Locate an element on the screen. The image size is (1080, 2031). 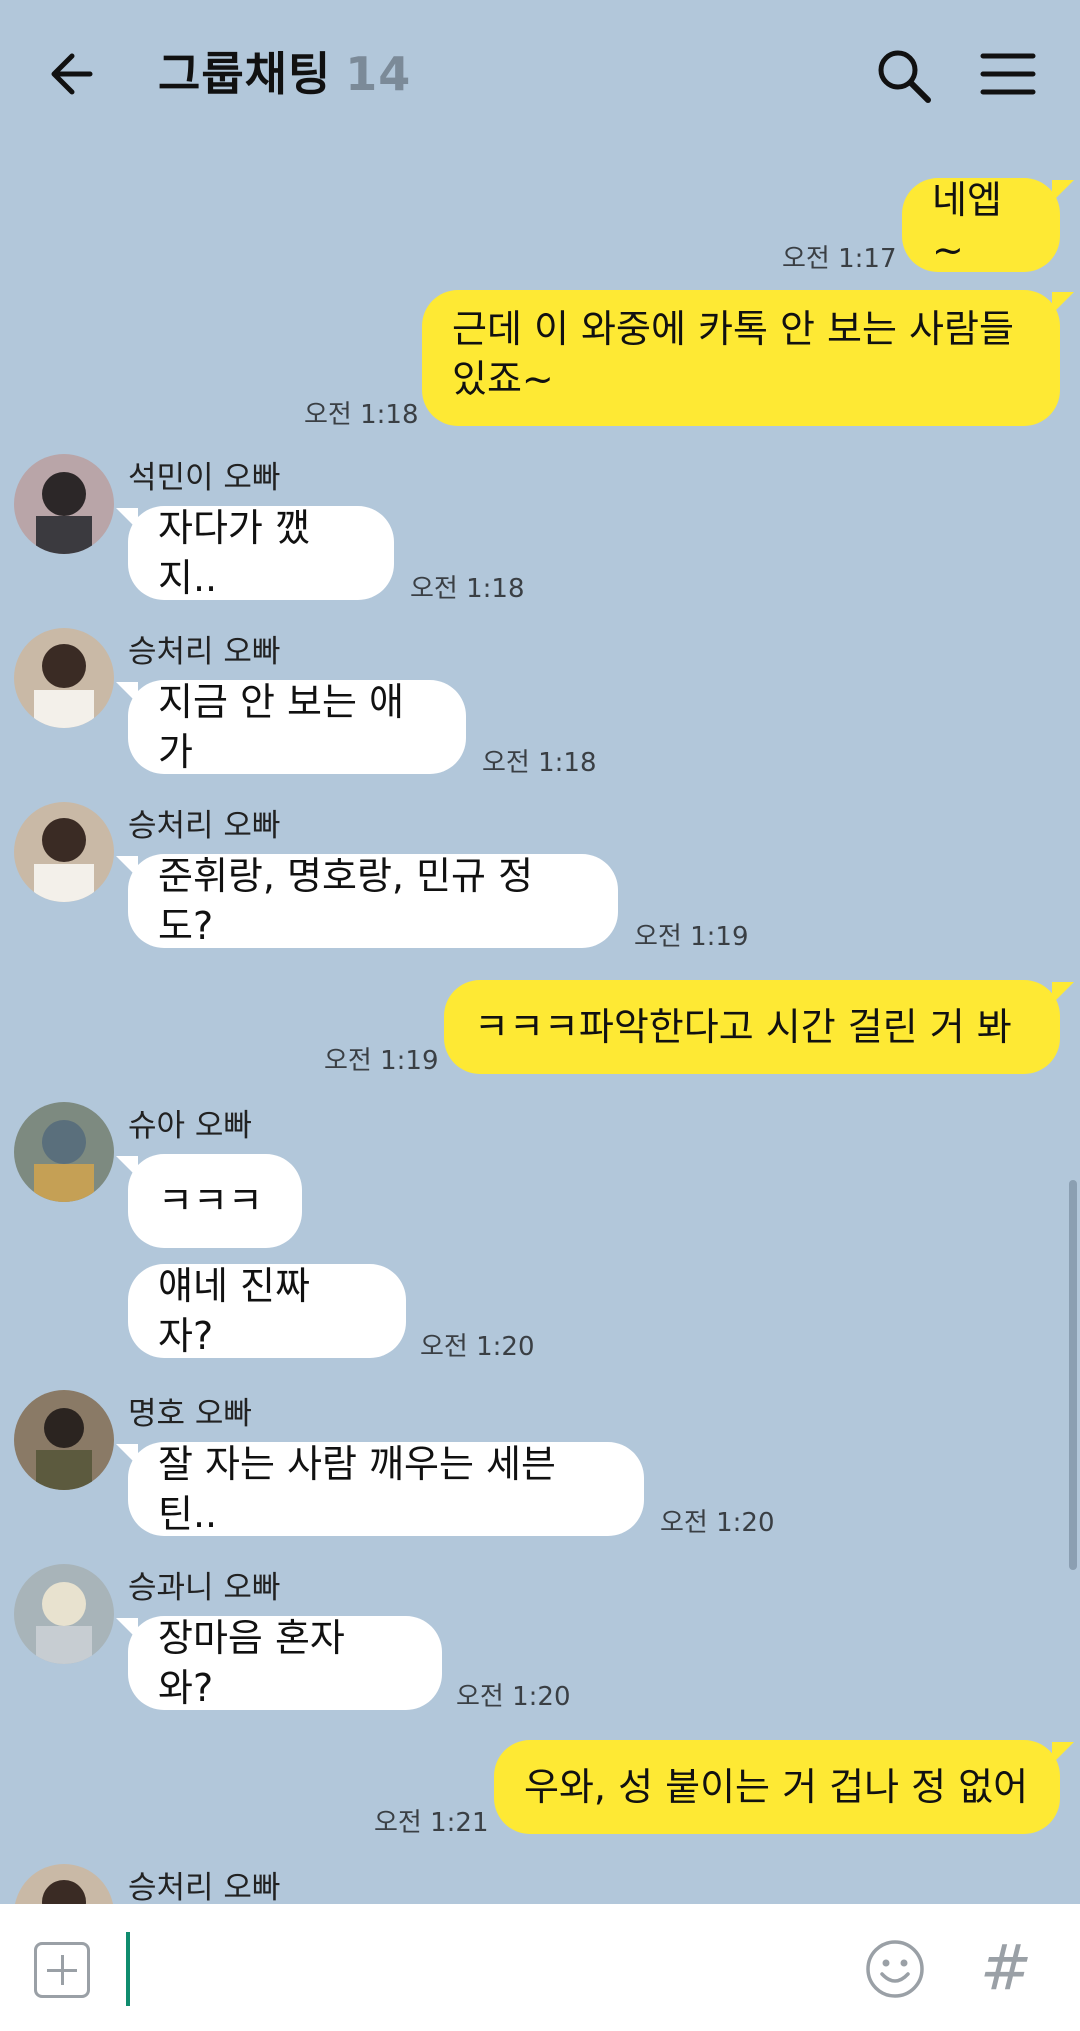
my-message-bubble: ㅋㅋㅋ파악한다고 시간 걸린 거 봐 is located at coordinates (752, 1027).